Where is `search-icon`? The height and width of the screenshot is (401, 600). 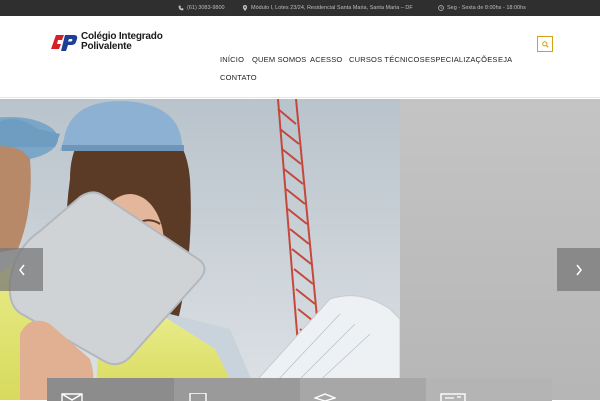
search-icon is located at coordinates (545, 44).